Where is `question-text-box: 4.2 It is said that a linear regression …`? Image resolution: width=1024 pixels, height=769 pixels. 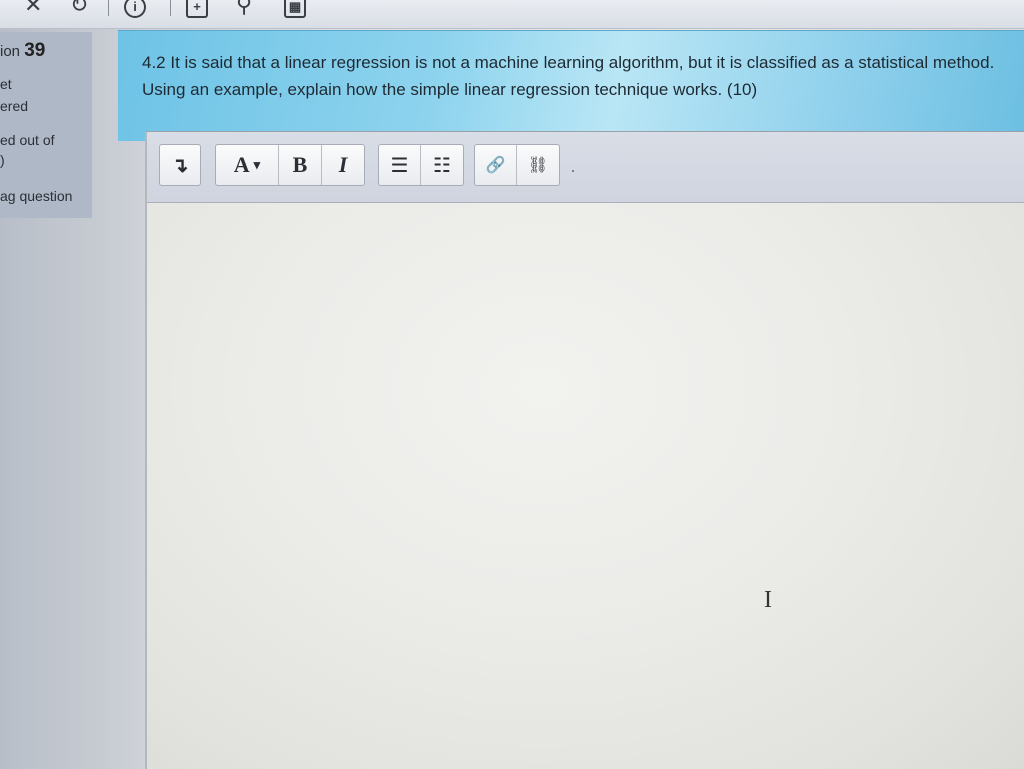 question-text-box: 4.2 It is said that a linear regression … is located at coordinates (571, 85).